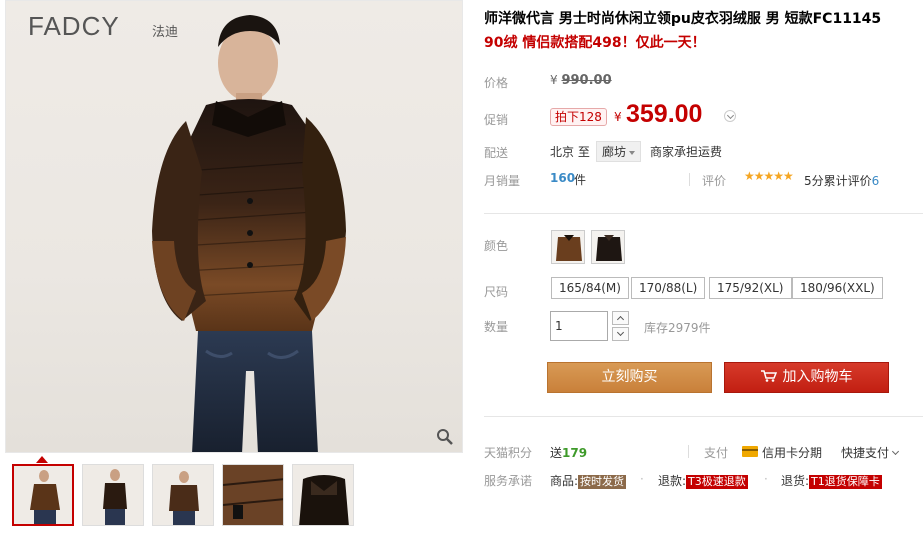 Image resolution: width=923 pixels, height=538 pixels. Describe the element at coordinates (865, 453) in the screenshot. I see `quickpay-label: 快捷支付` at that location.